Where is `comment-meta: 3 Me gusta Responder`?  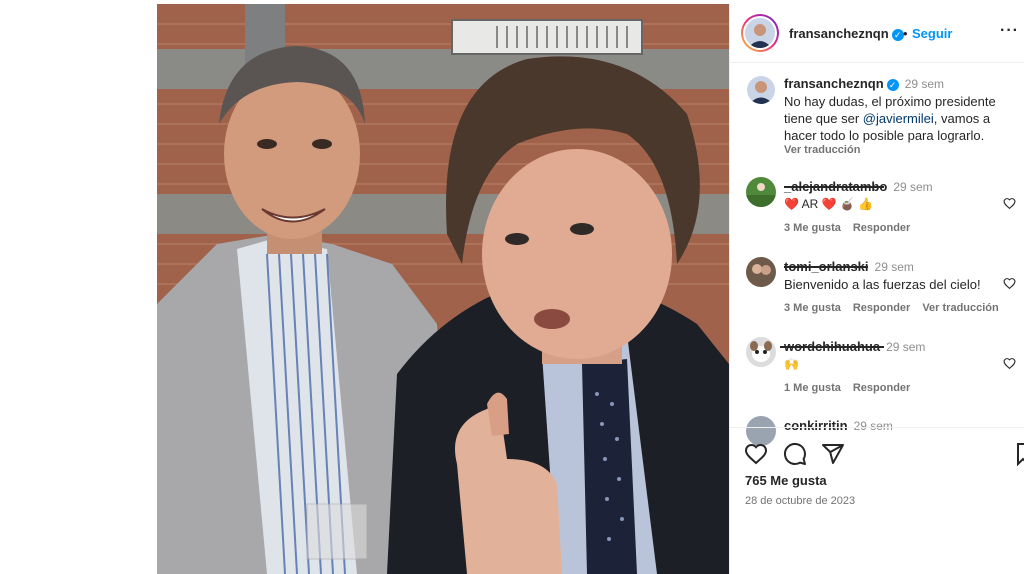
comment-meta: 3 Me gusta Responder is located at coordinates (853, 228).